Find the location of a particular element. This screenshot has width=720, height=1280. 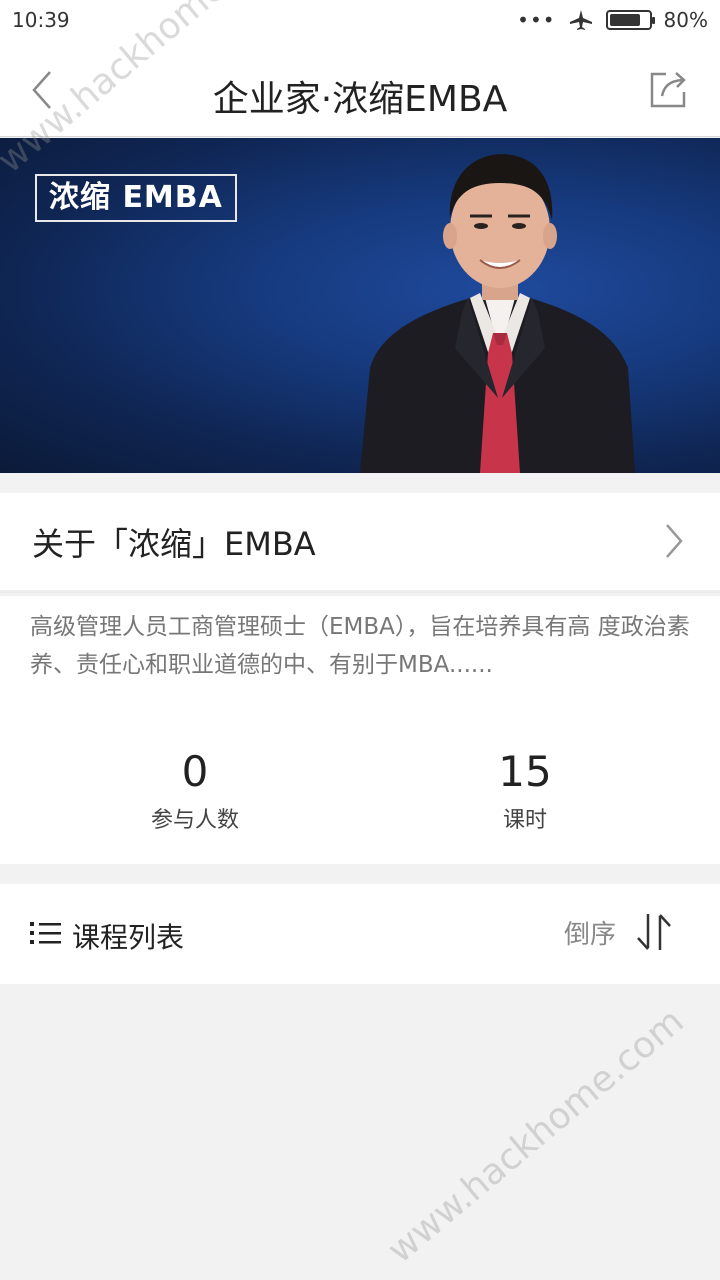

airplane-icon is located at coordinates (580, 20).